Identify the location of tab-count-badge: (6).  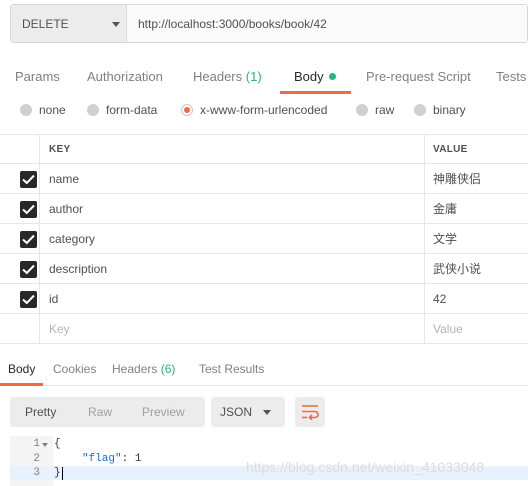
(168, 369).